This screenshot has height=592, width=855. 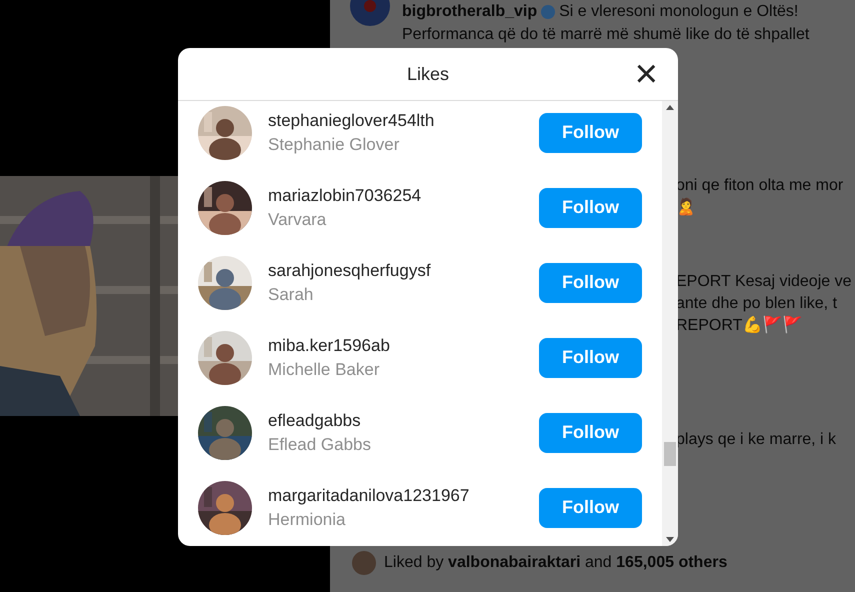 What do you see at coordinates (364, 563) in the screenshot?
I see `avatar-icon` at bounding box center [364, 563].